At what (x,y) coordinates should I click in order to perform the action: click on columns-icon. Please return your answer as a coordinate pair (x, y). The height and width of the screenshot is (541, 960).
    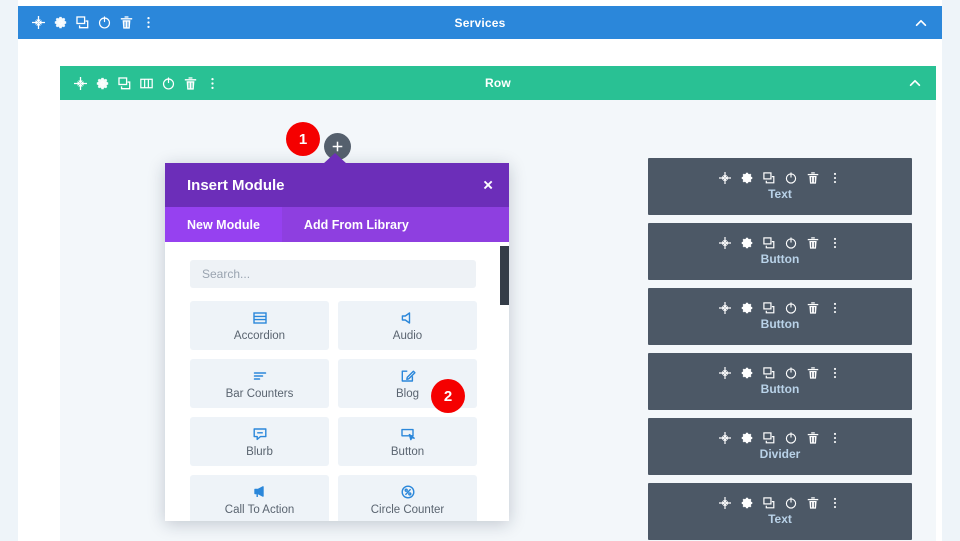
    Looking at the image, I should click on (146, 83).